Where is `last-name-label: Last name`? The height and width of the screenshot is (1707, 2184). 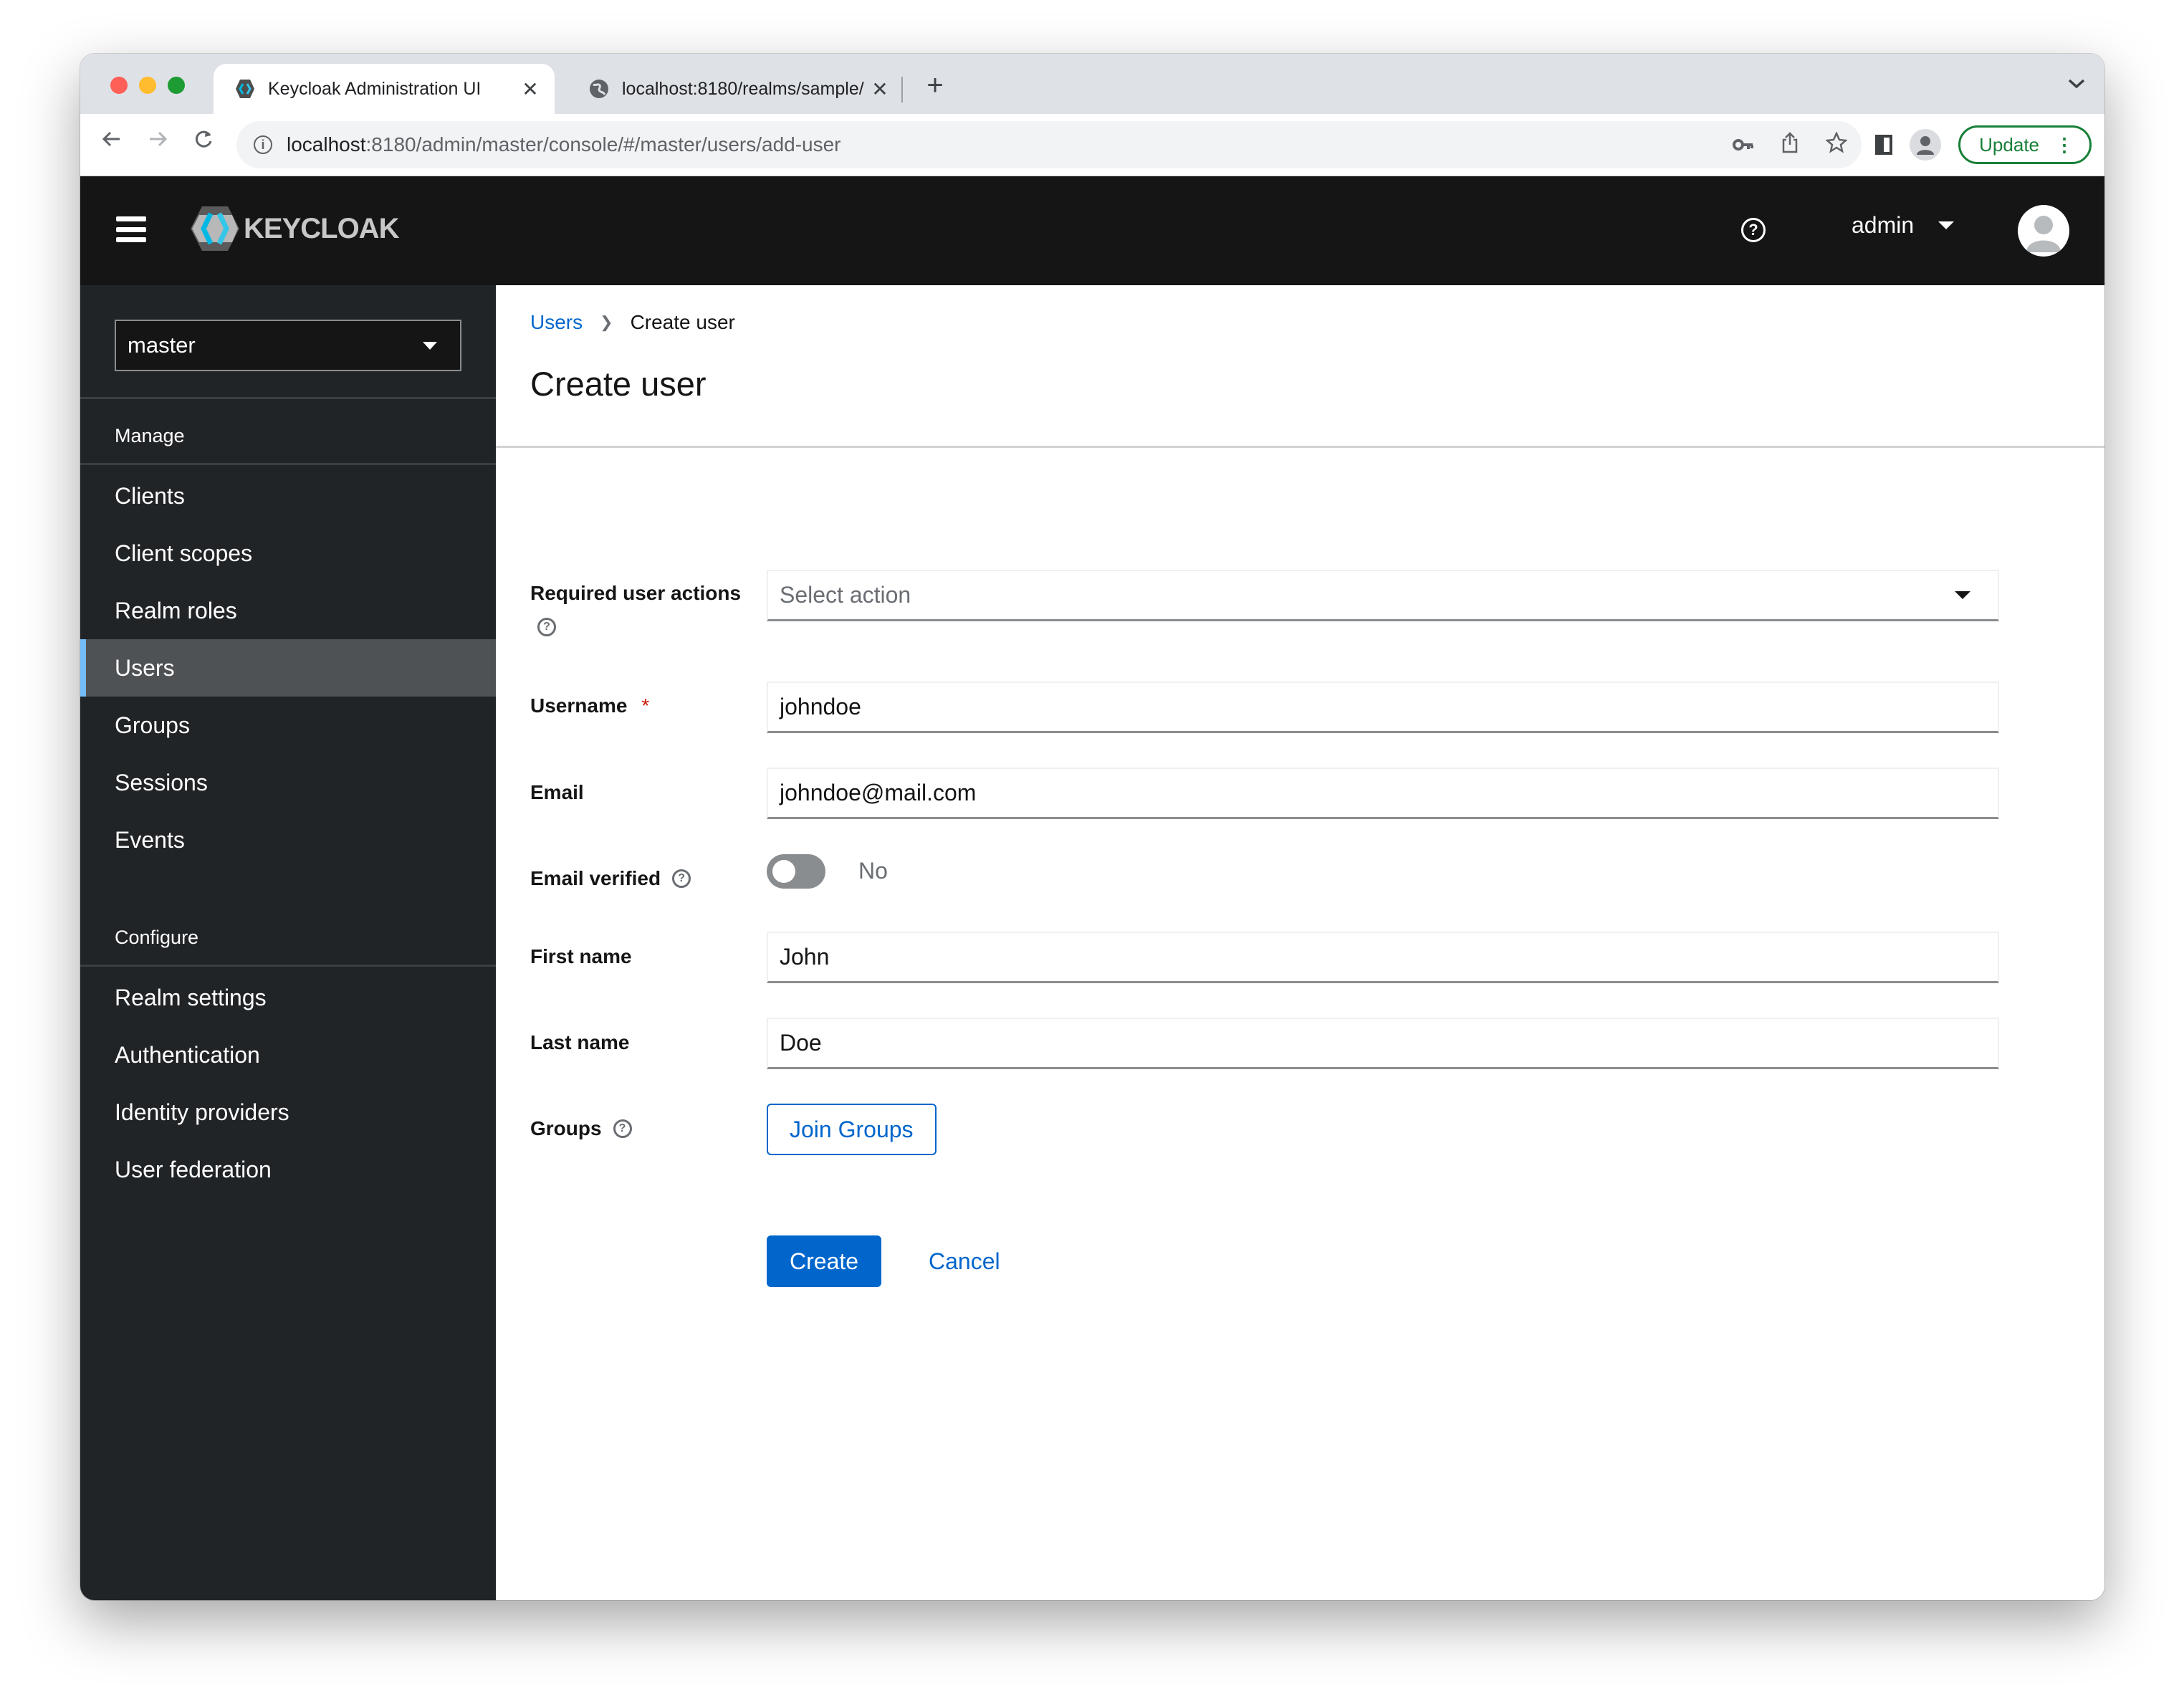
last-name-label: Last name is located at coordinates (580, 1042).